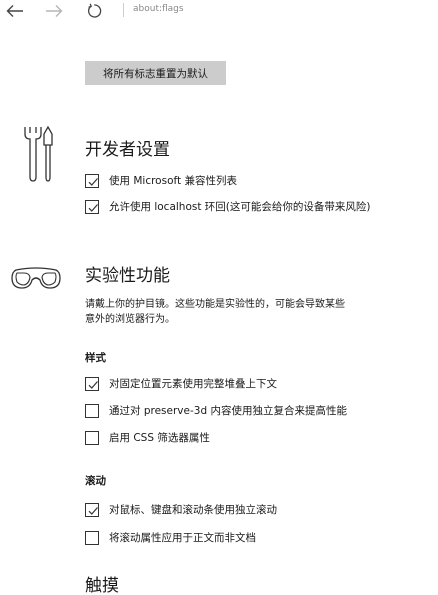 This screenshot has width=438, height=595. What do you see at coordinates (193, 384) in the screenshot?
I see `option-label: 对固定位置元素使用完整堆叠上下文` at bounding box center [193, 384].